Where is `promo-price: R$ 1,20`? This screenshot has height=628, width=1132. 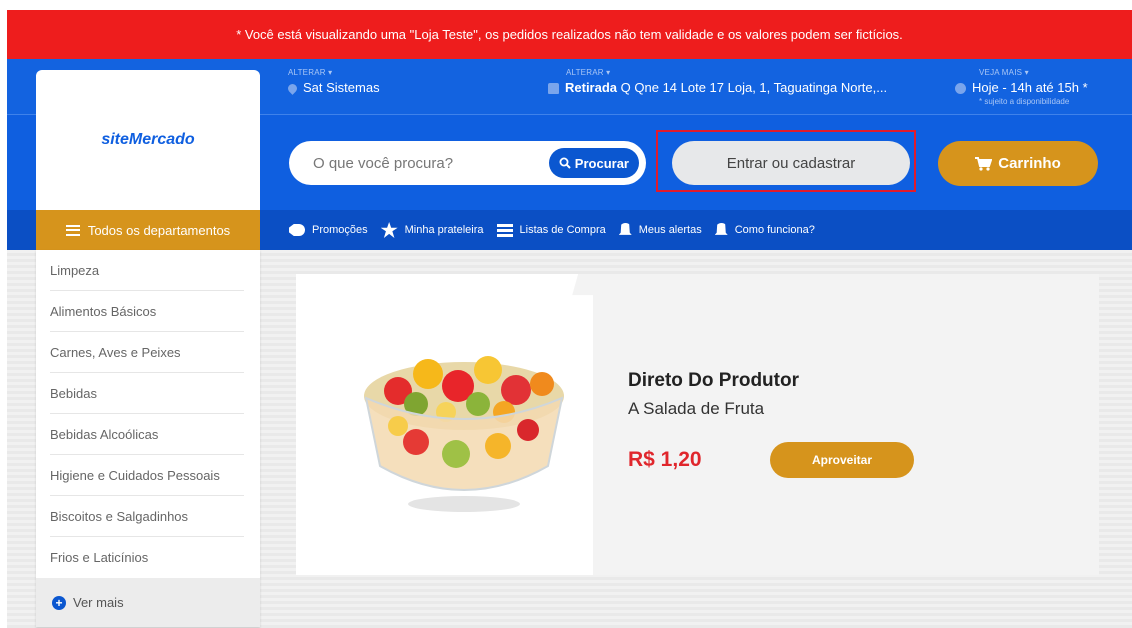
promo-price: R$ 1,20 is located at coordinates (665, 459).